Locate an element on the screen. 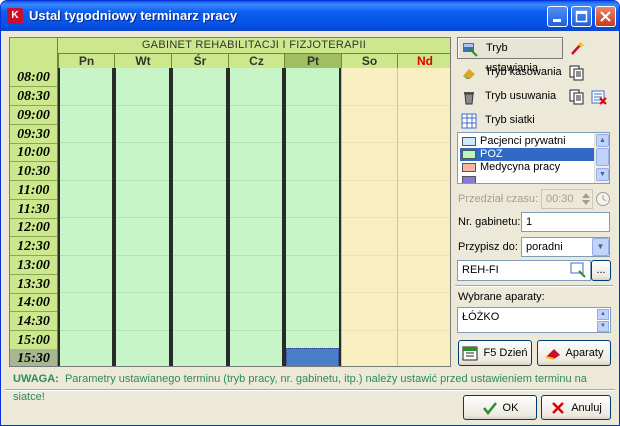  day-column-mon is located at coordinates (86, 217).